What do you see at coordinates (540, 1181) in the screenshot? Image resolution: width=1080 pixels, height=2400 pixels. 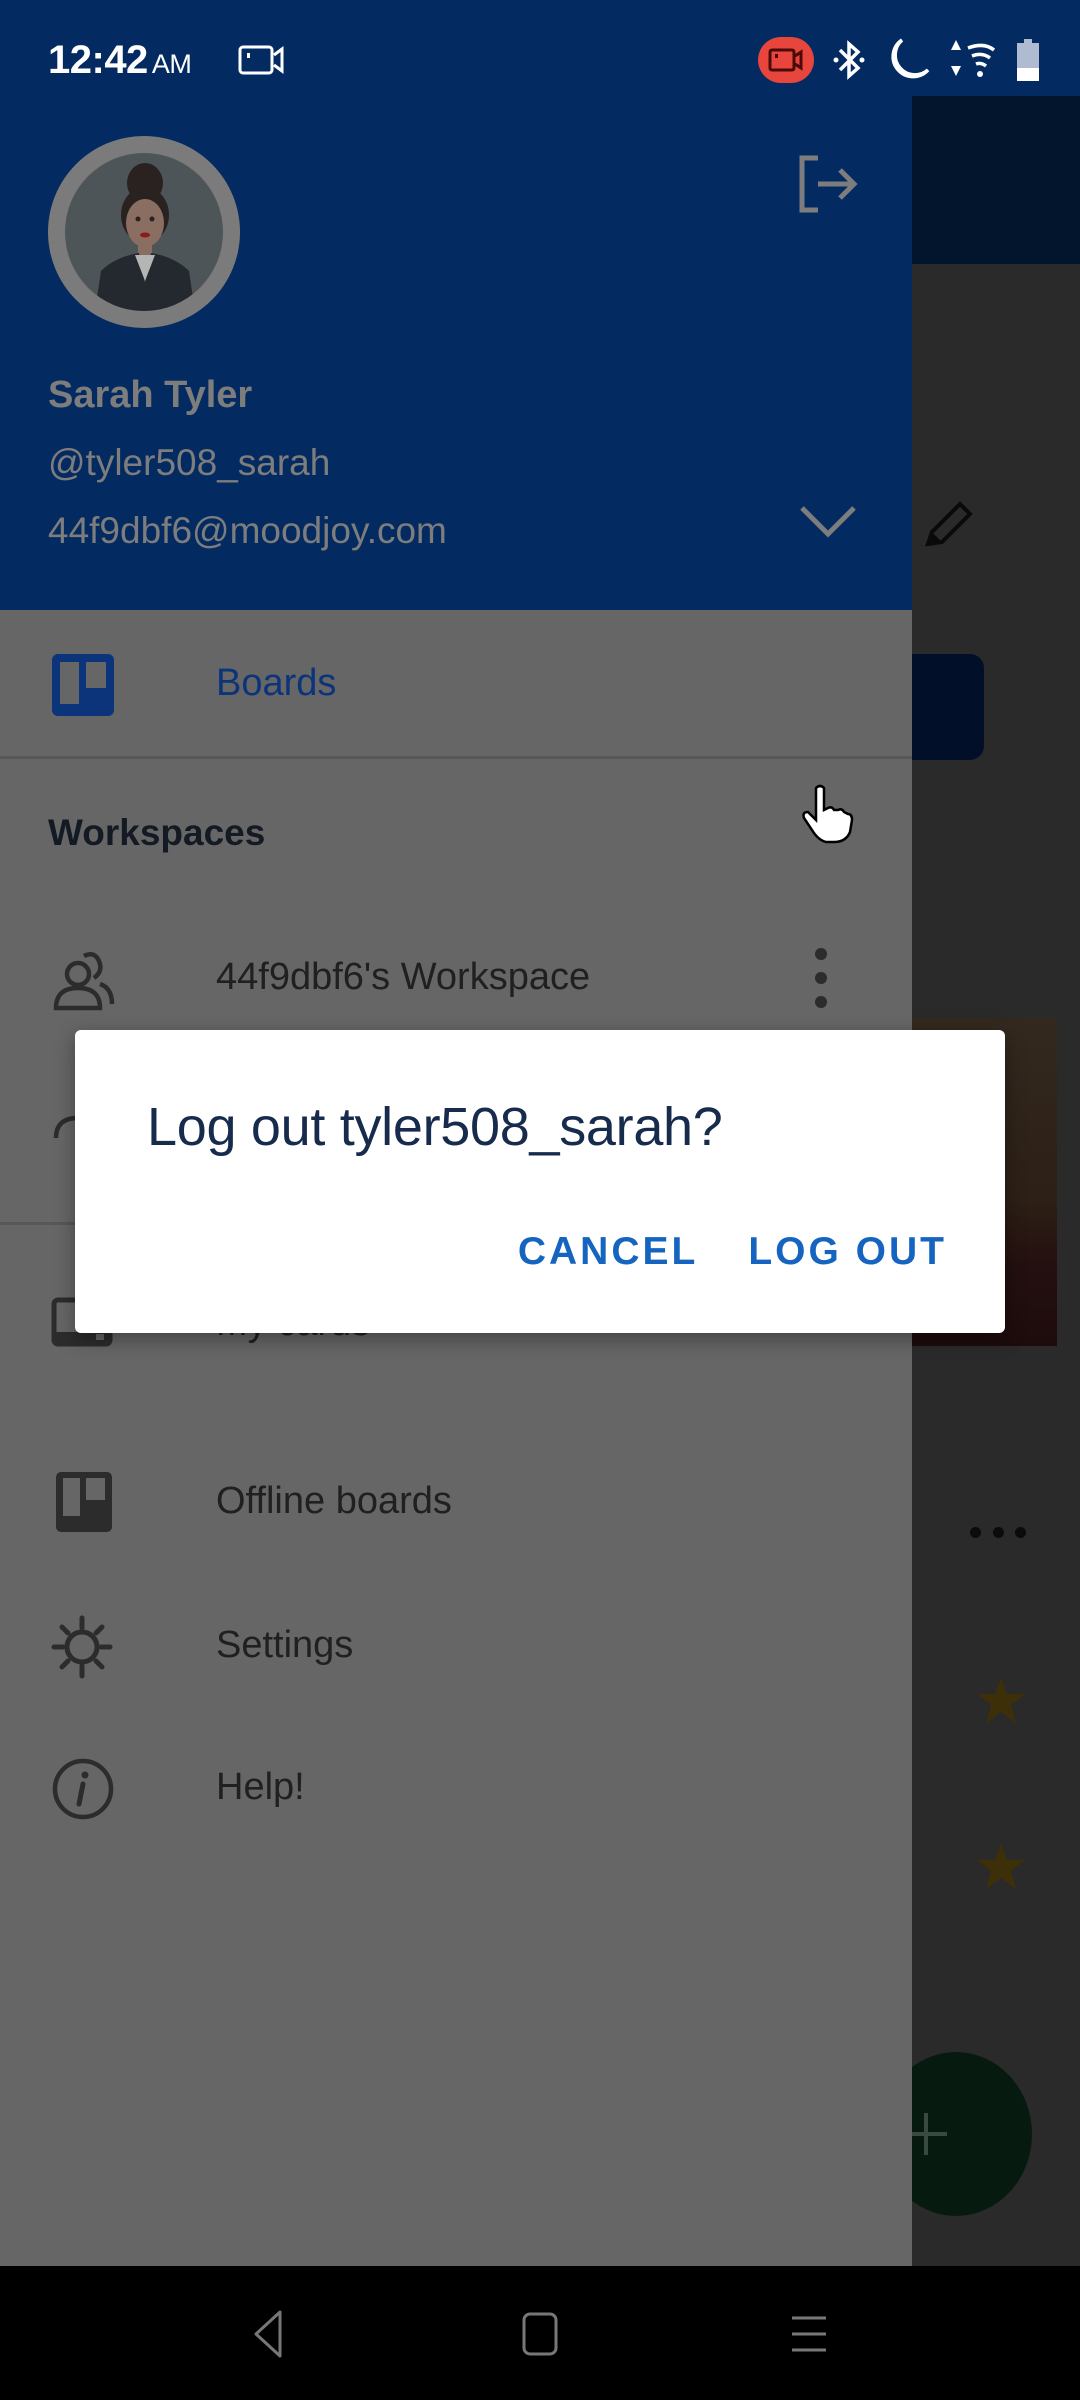 I see `logout-dialog: Log out tyler508_sarah? CANCEL LOG OUT` at bounding box center [540, 1181].